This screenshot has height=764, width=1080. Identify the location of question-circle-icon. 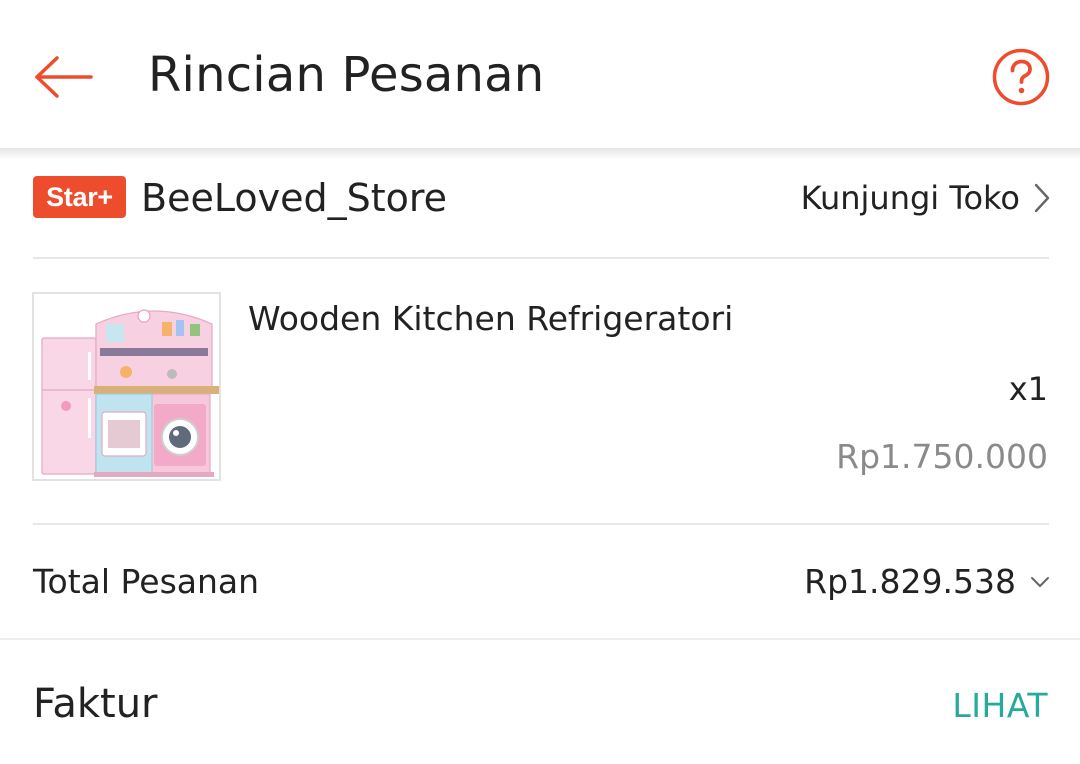
(1021, 77).